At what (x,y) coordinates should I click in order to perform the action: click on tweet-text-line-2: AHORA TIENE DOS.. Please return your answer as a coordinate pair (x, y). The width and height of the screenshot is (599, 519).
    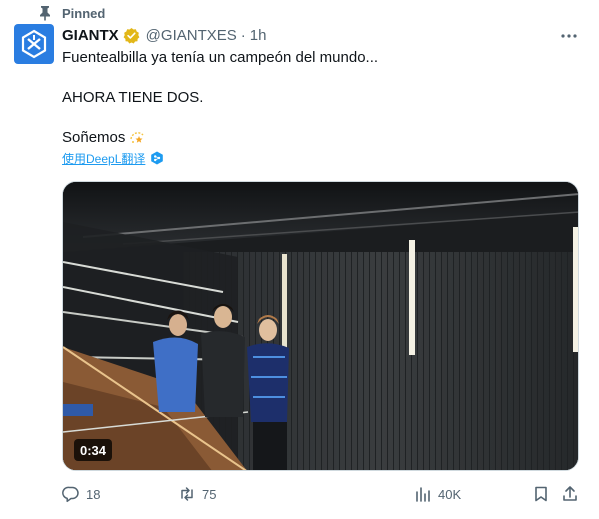
    Looking at the image, I should click on (133, 97).